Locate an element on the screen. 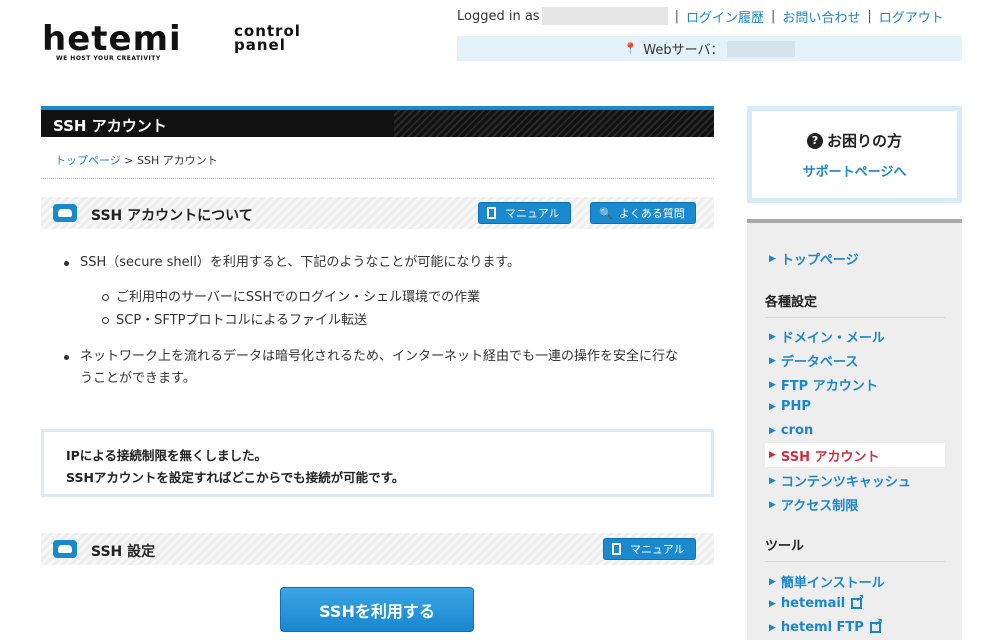 The width and height of the screenshot is (1000, 640). notice-line2: SSHアカウントを設定すればどこからでも接続が可能です。 is located at coordinates (235, 477).